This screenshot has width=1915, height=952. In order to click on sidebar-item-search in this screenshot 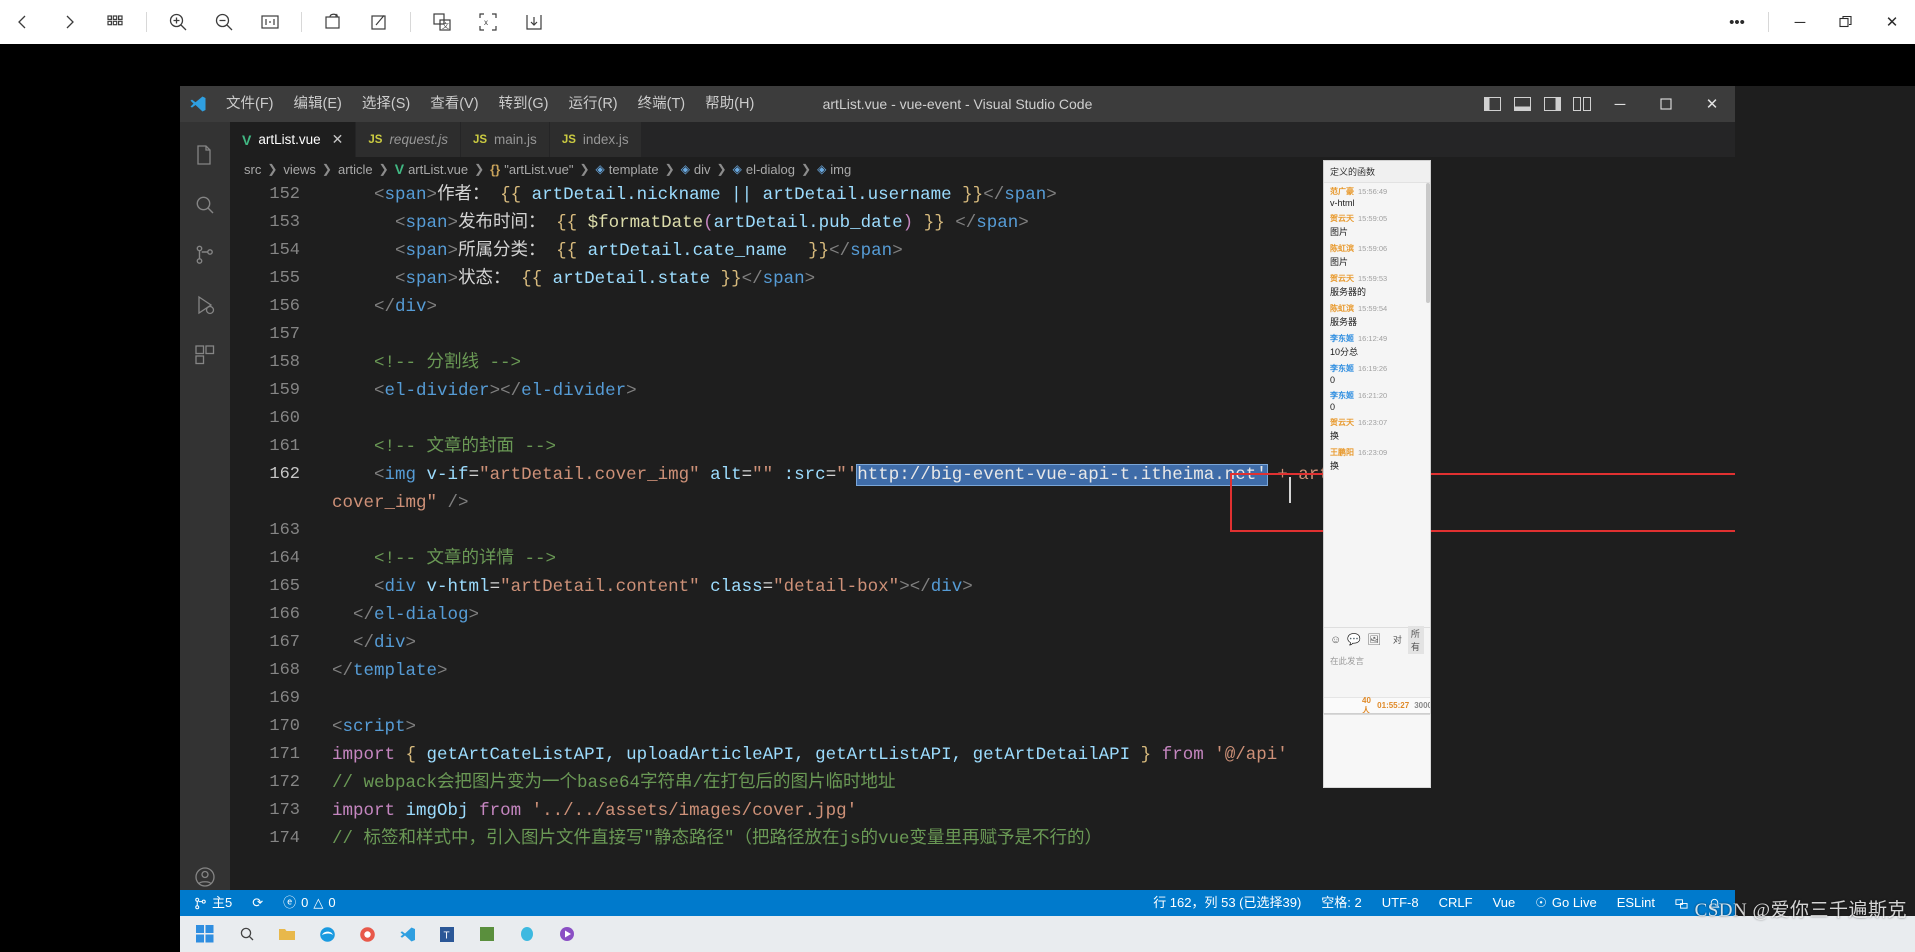, I will do `click(205, 205)`.